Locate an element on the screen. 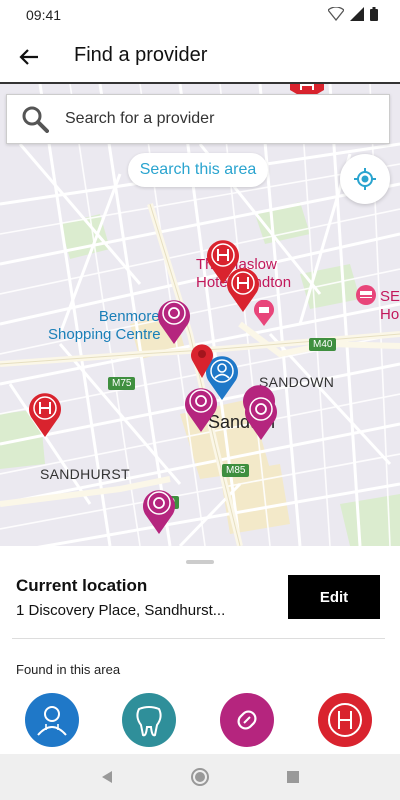  search-bar is located at coordinates (198, 119).